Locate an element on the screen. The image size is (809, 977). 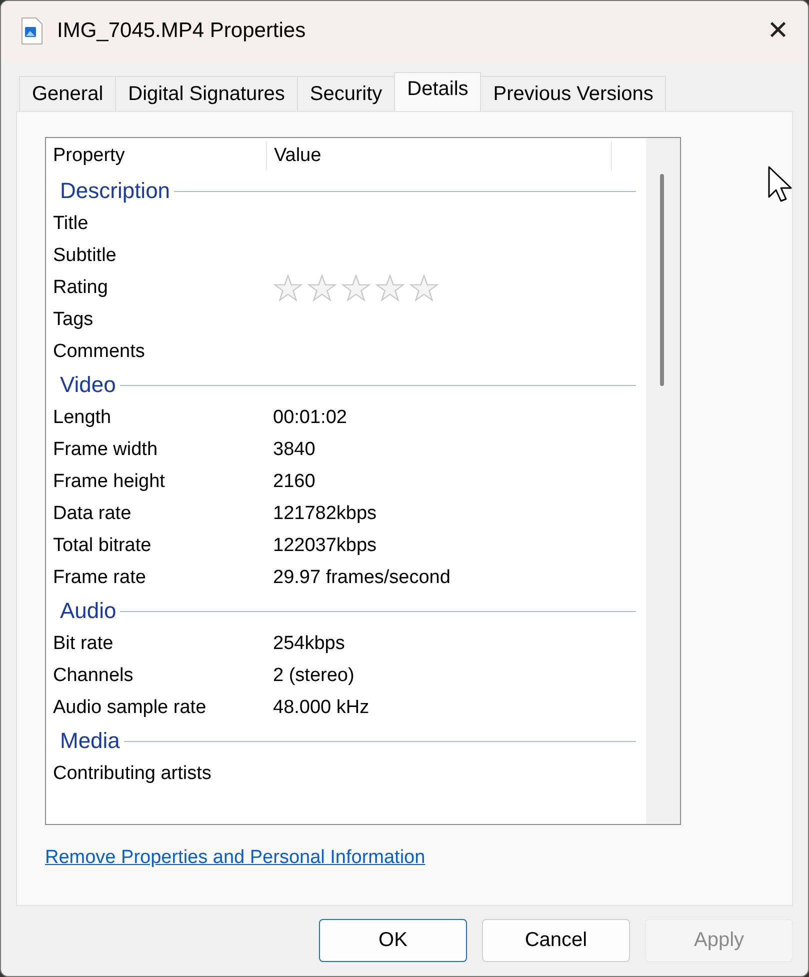
remove-properties-link: Remove Properties and Personal Information is located at coordinates (235, 858).